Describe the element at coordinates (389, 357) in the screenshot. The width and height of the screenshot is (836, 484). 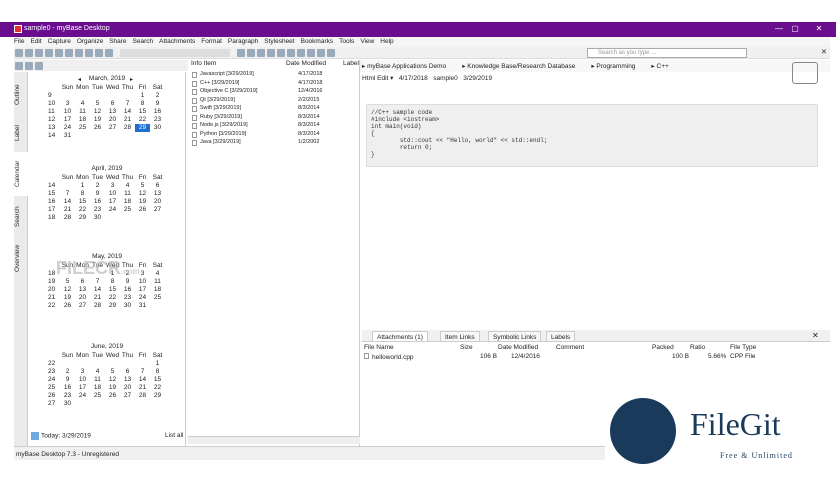
I see `attachment-file-name: helloworld.cpp` at that location.